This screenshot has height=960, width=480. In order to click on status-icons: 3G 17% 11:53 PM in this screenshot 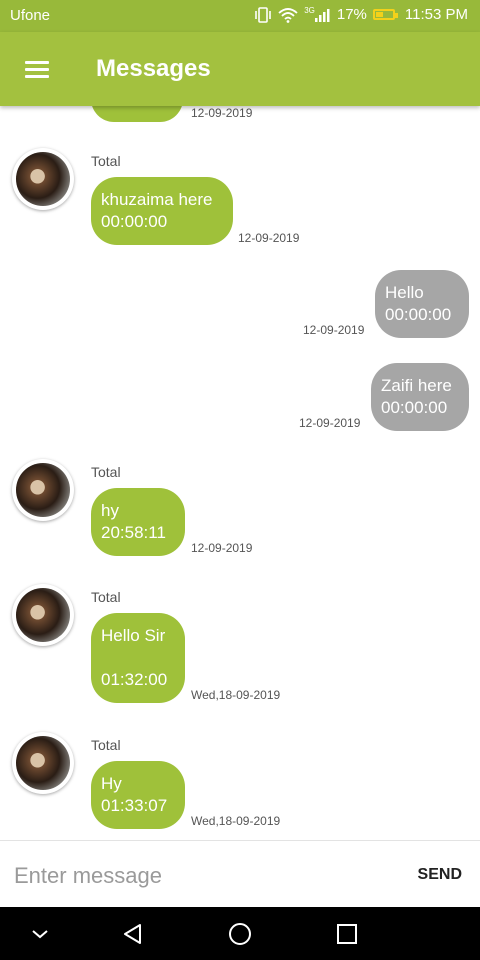, I will do `click(361, 14)`.